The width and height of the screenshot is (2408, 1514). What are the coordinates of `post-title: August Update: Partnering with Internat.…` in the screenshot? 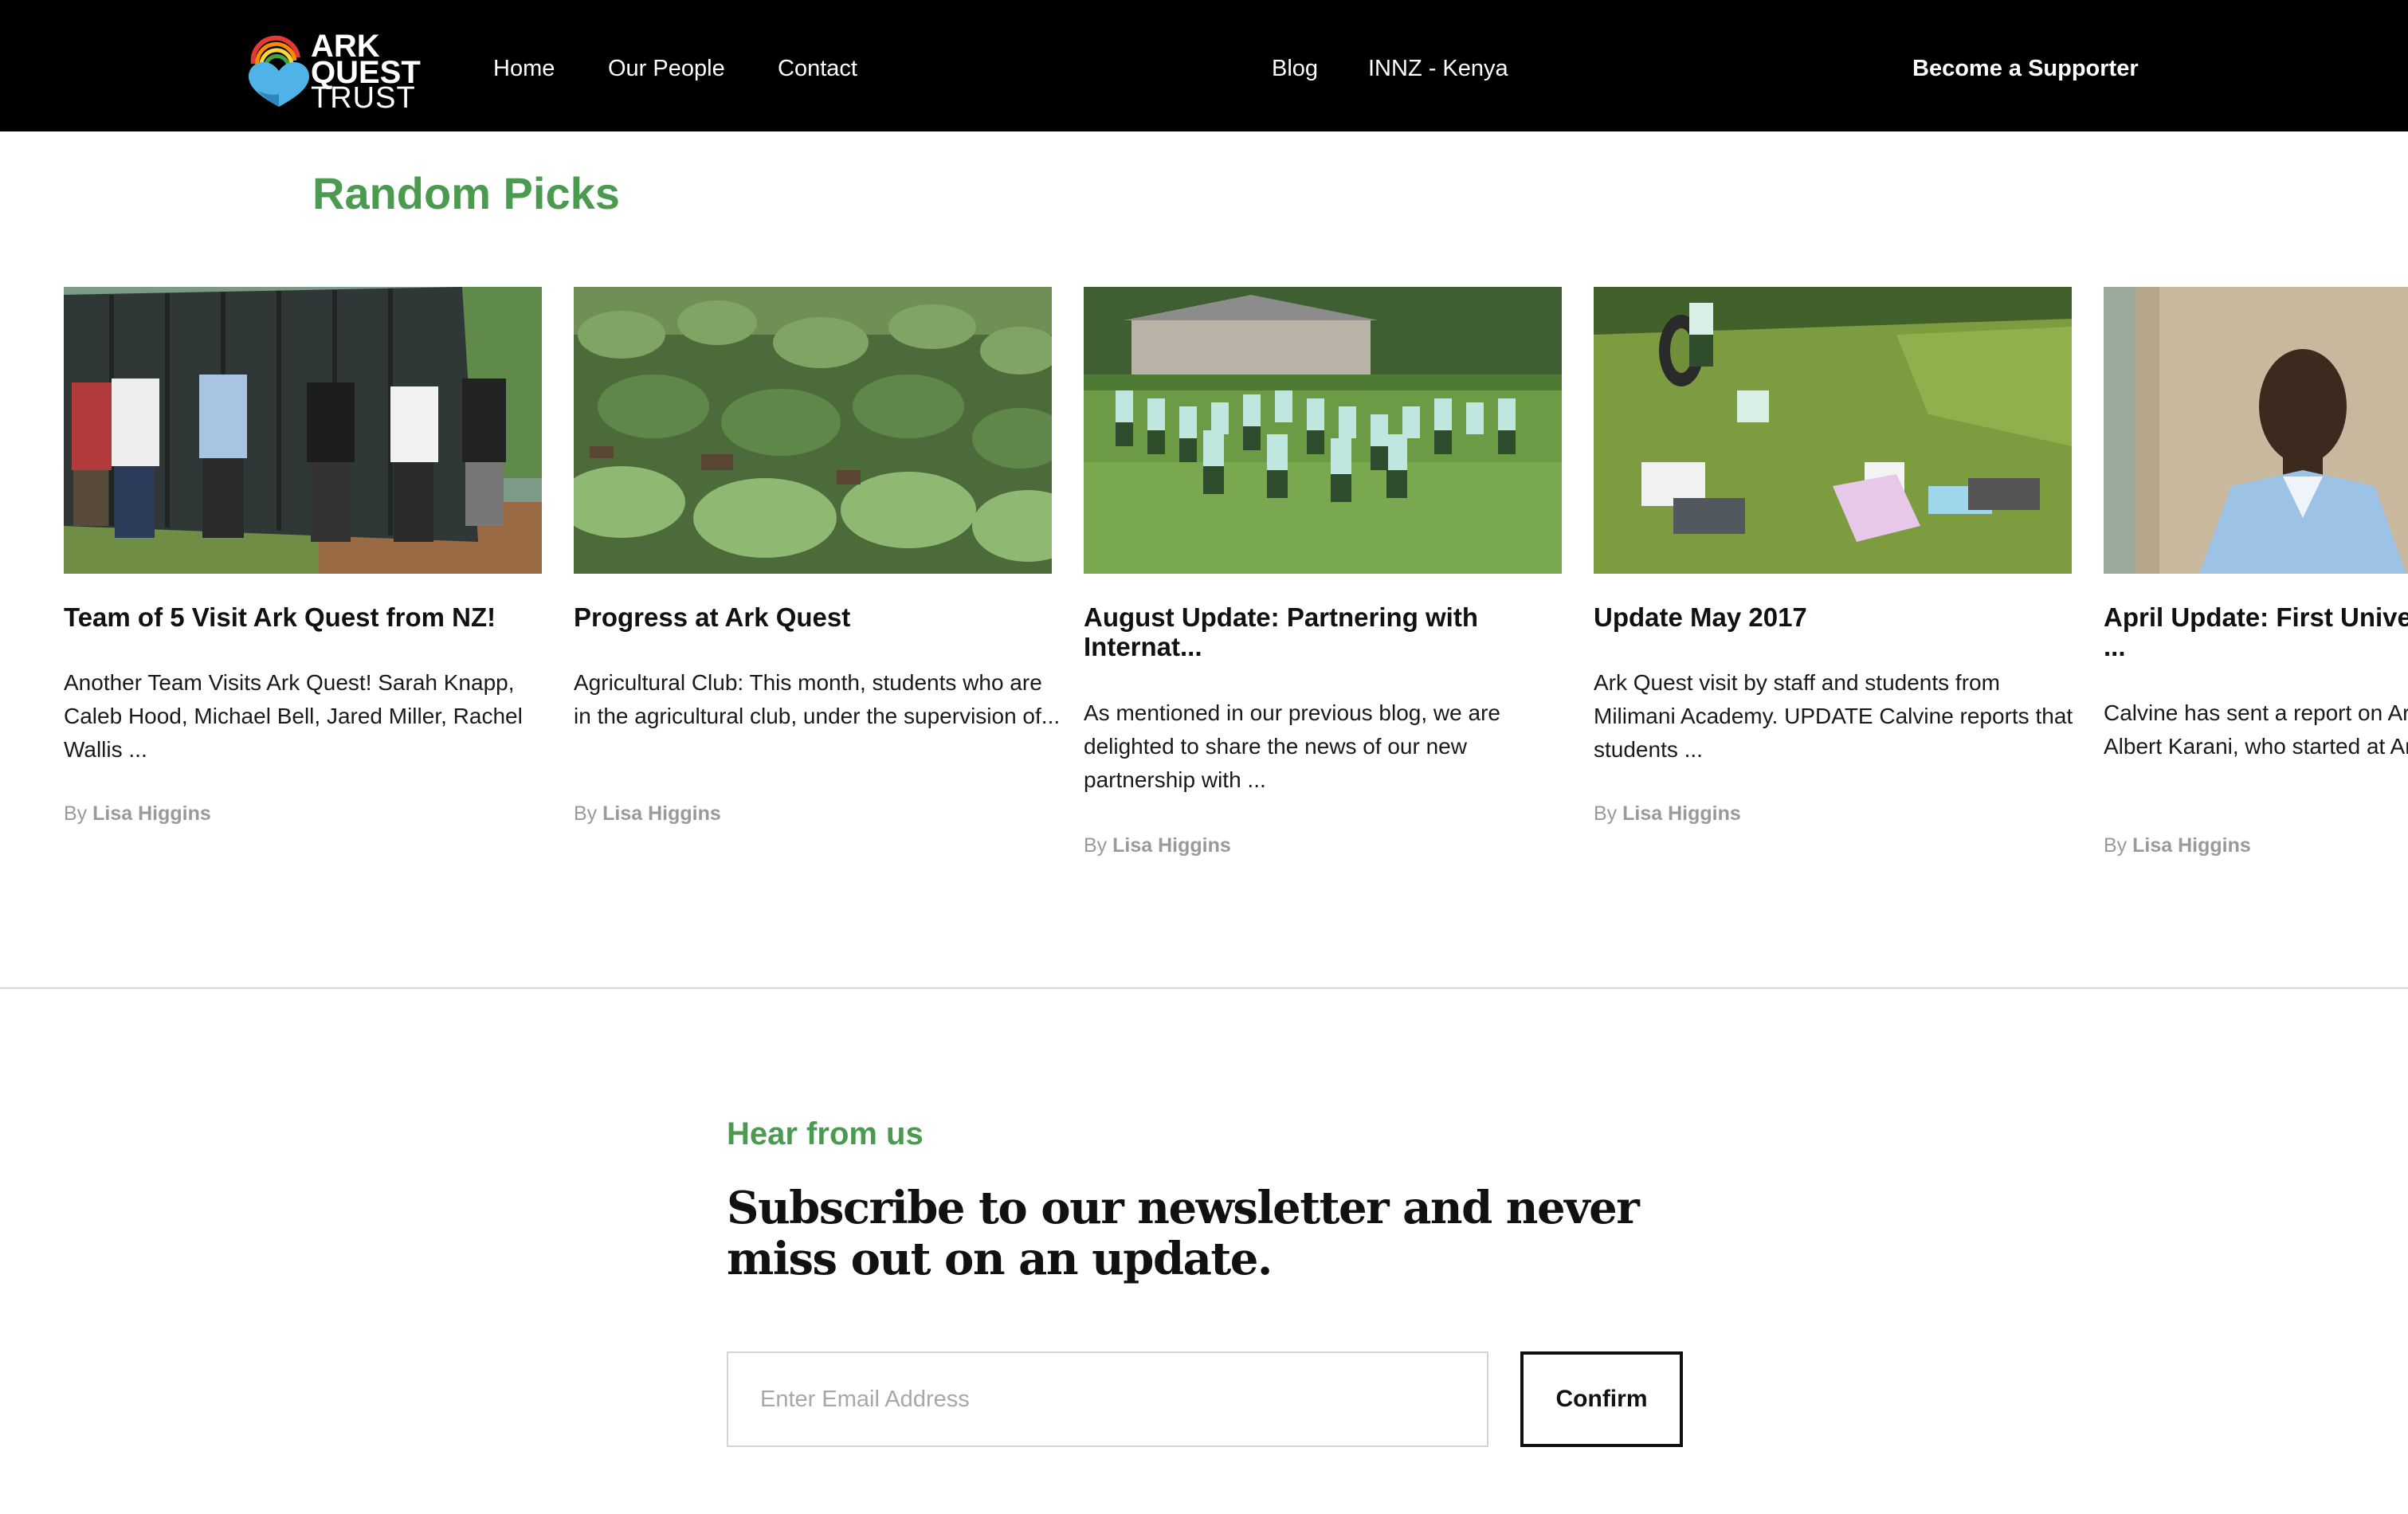 It's located at (1323, 631).